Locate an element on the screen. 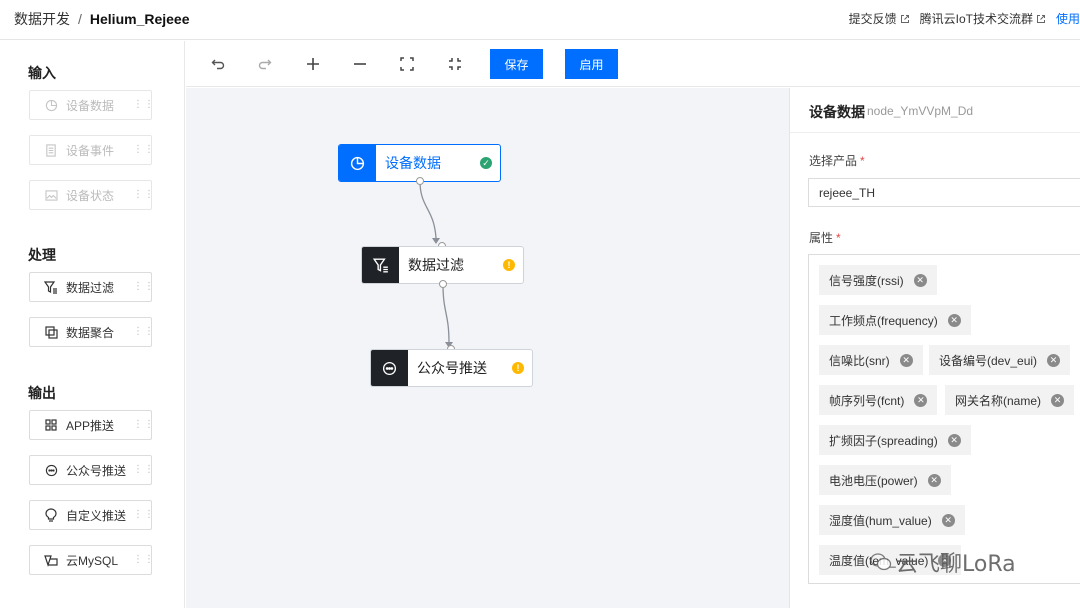 The image size is (1080, 608). tag-label: 电池电压(power) is located at coordinates (873, 480).